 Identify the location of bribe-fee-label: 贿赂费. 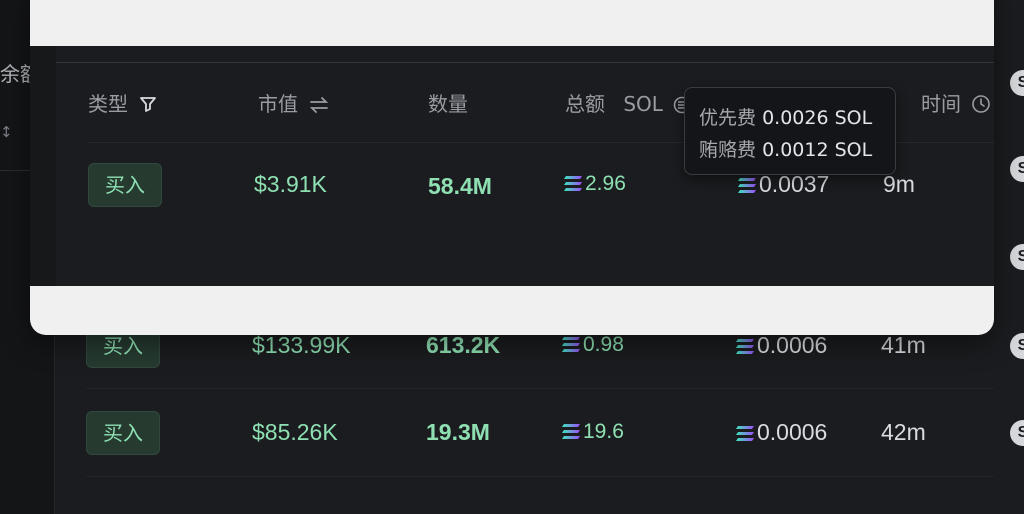
(728, 150).